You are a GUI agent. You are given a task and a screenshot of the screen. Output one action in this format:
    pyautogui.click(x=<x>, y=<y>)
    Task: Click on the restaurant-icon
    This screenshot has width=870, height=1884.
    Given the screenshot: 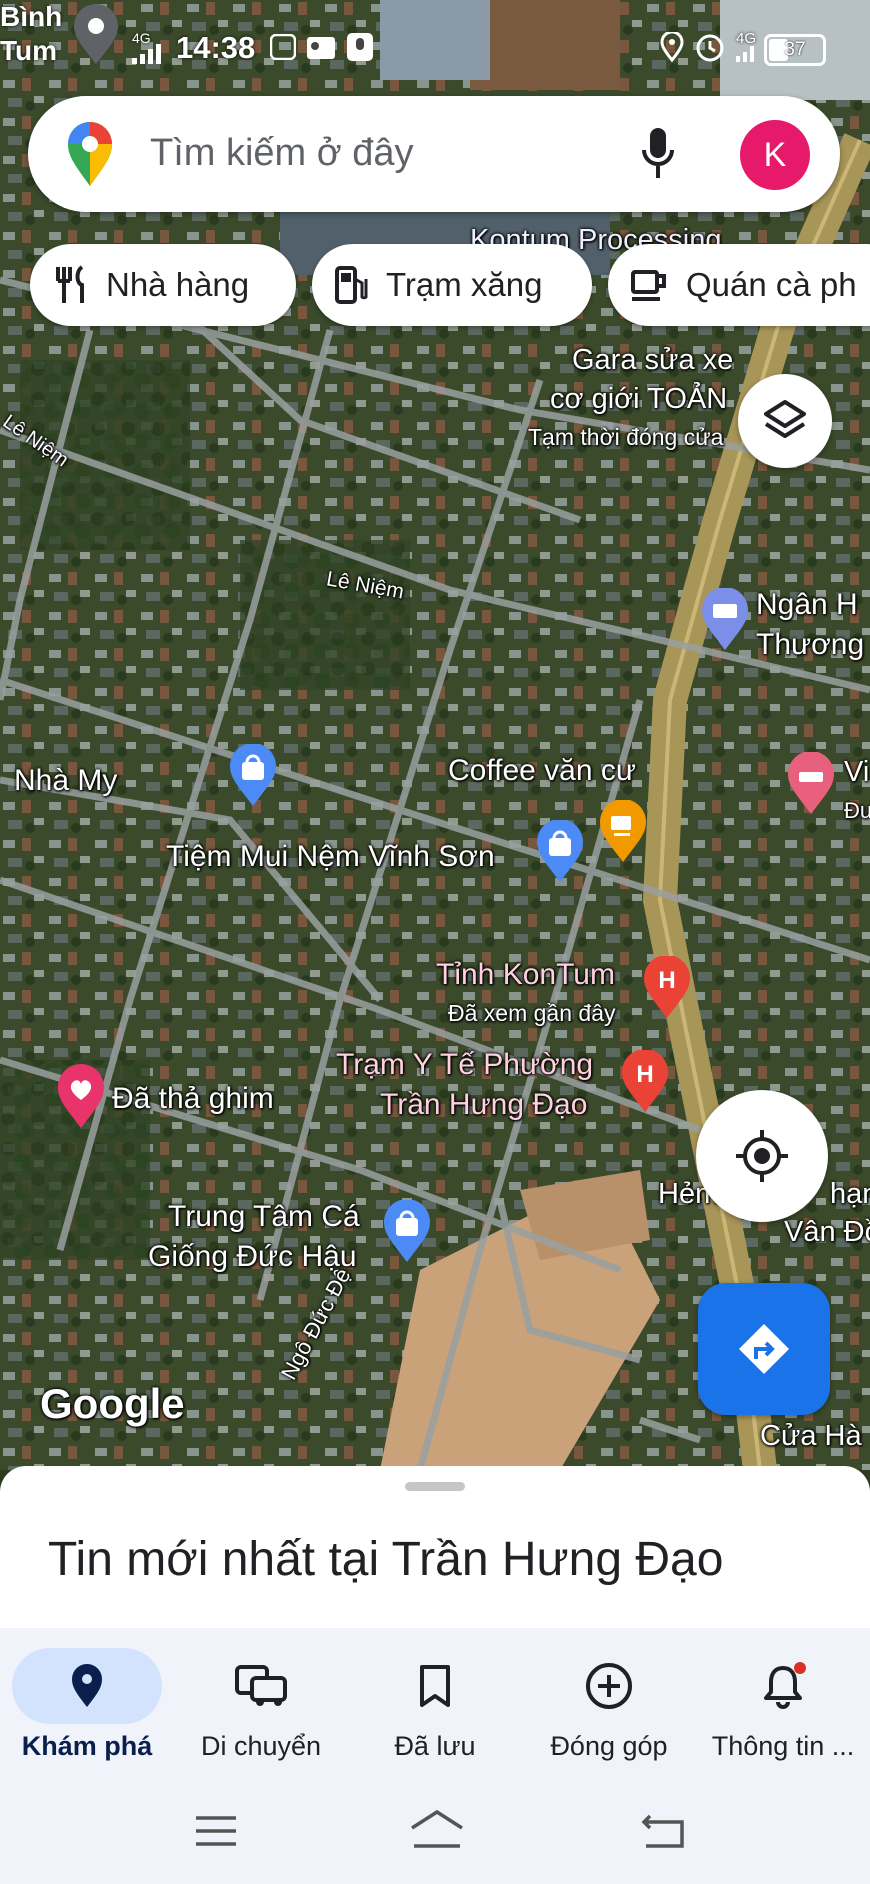 What is the action you would take?
    pyautogui.click(x=70, y=285)
    